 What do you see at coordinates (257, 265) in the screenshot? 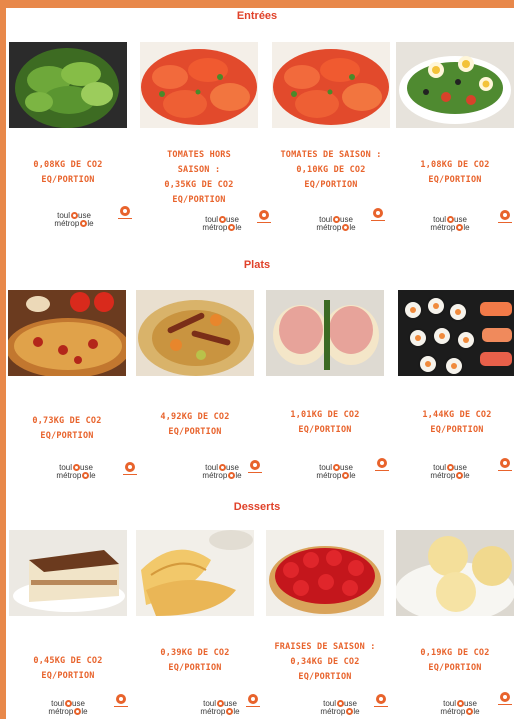
I see `section-title-plats: Plats` at bounding box center [257, 265].